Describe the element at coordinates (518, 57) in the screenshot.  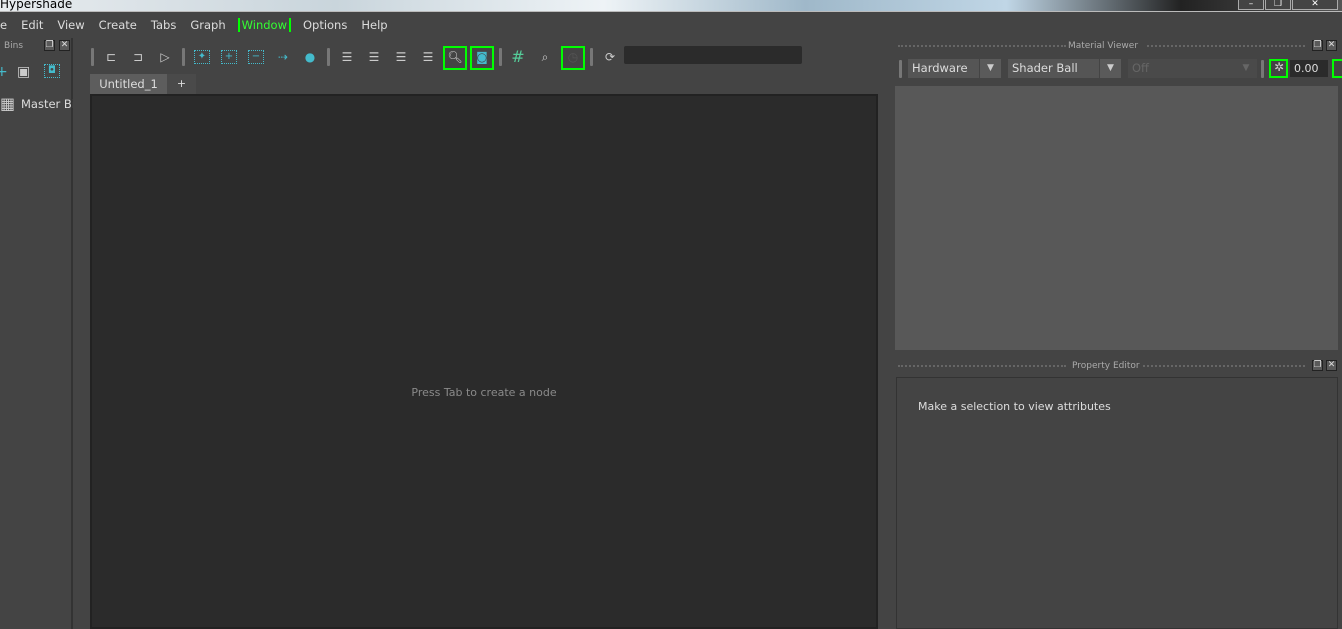
I see `grid-icon: #` at that location.